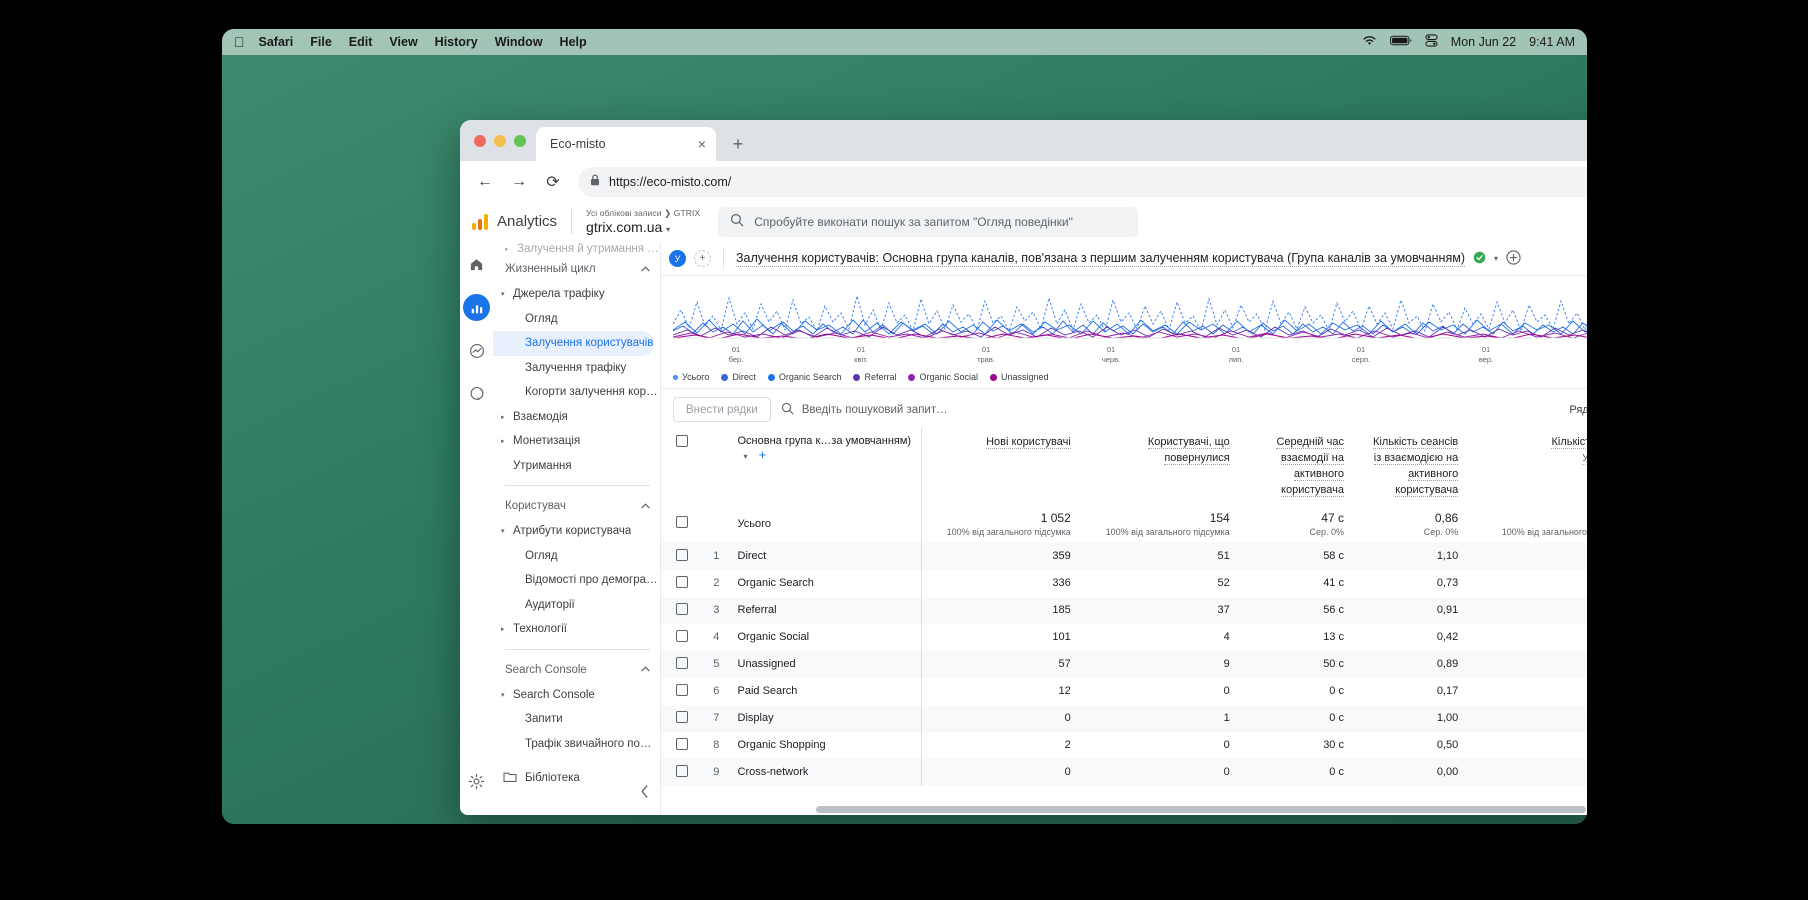 The width and height of the screenshot is (1808, 900). I want to click on explore-icon, so click(476, 350).